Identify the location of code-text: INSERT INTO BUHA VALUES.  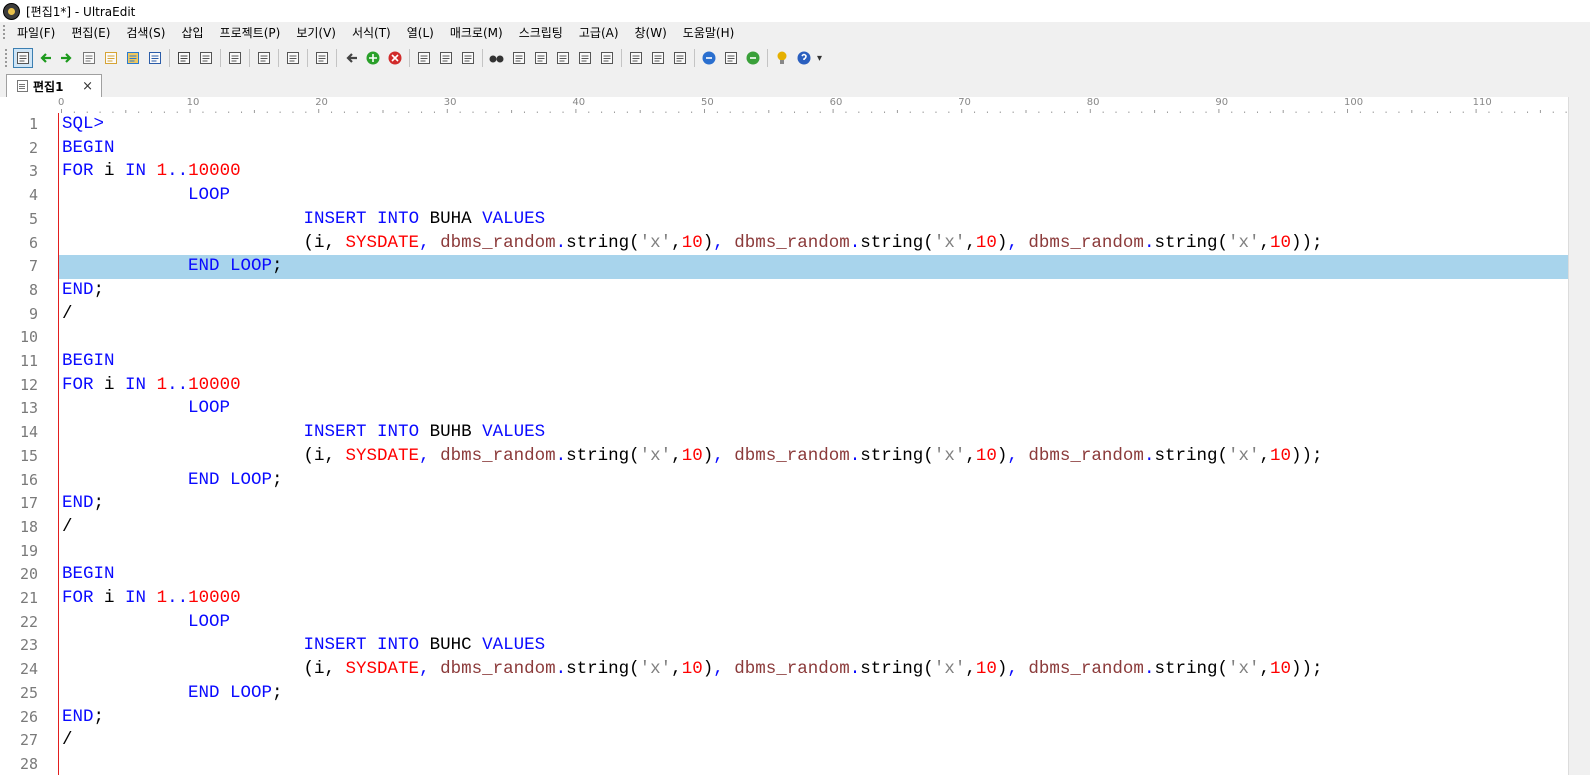
(304, 220).